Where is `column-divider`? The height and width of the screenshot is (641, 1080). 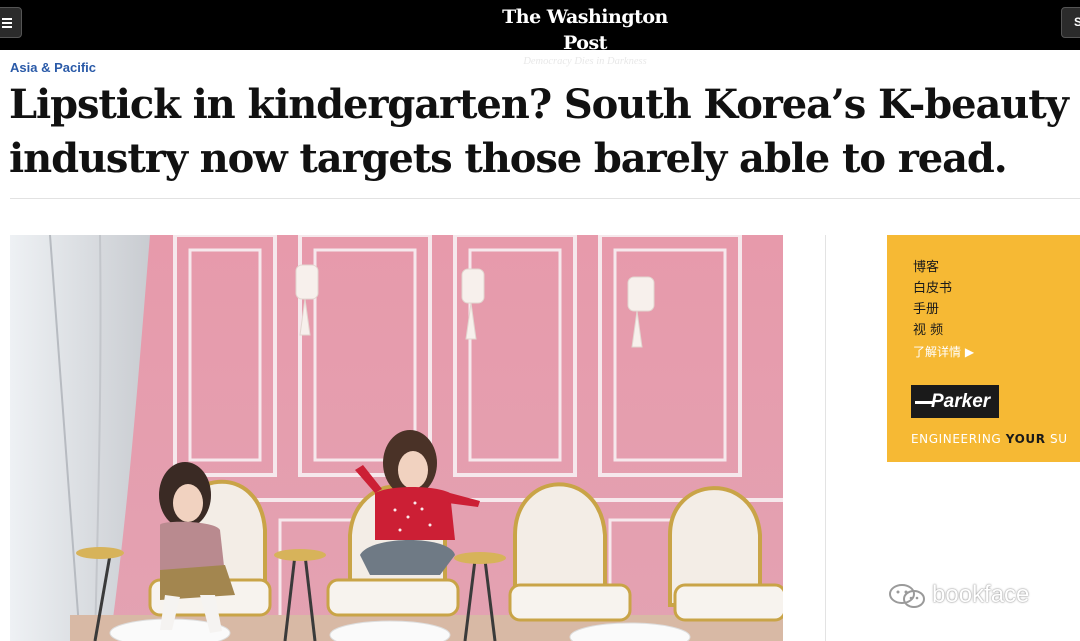
column-divider is located at coordinates (825, 438).